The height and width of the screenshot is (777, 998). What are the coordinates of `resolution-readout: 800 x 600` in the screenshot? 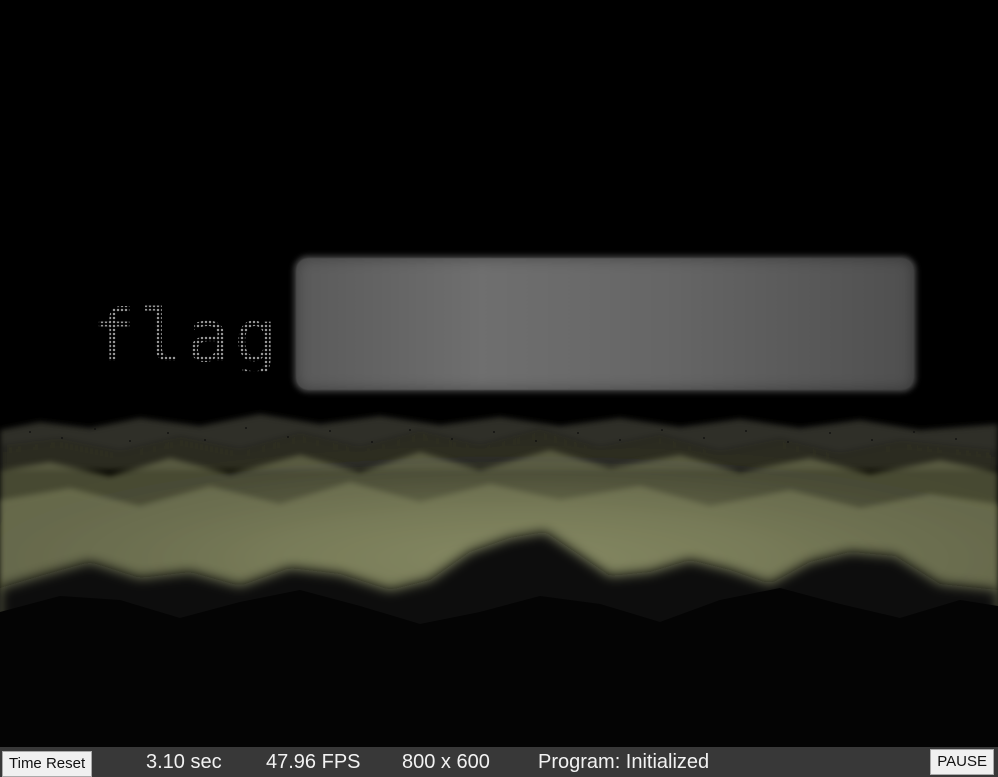 It's located at (446, 762).